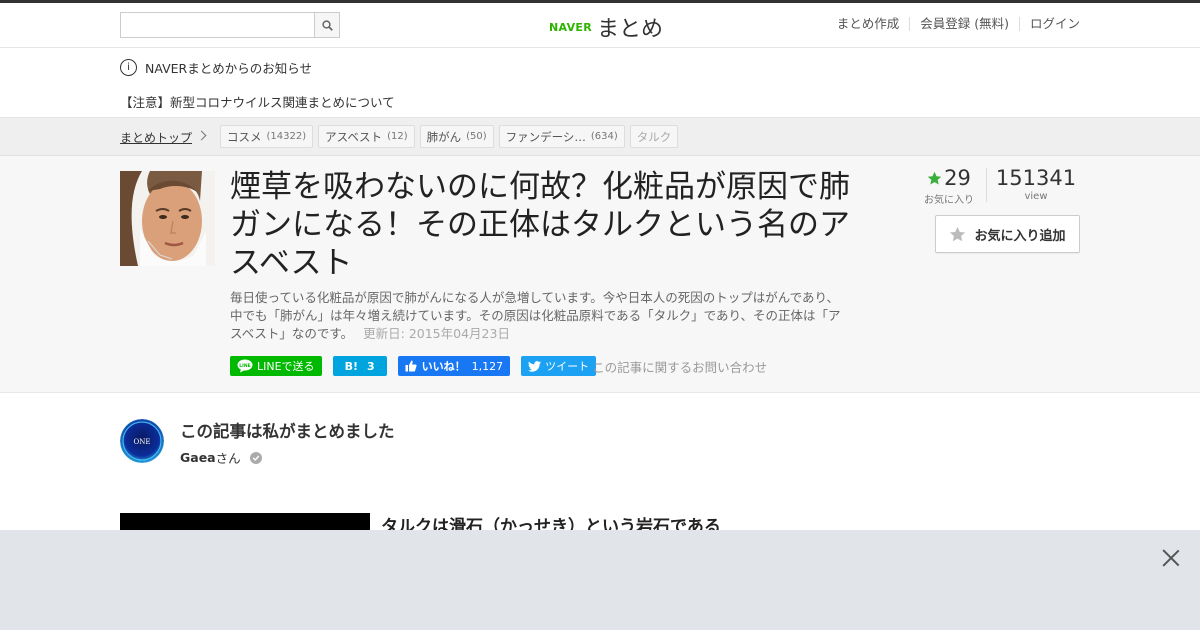 The width and height of the screenshot is (1200, 630). What do you see at coordinates (957, 178) in the screenshot?
I see `favorites-count: 29` at bounding box center [957, 178].